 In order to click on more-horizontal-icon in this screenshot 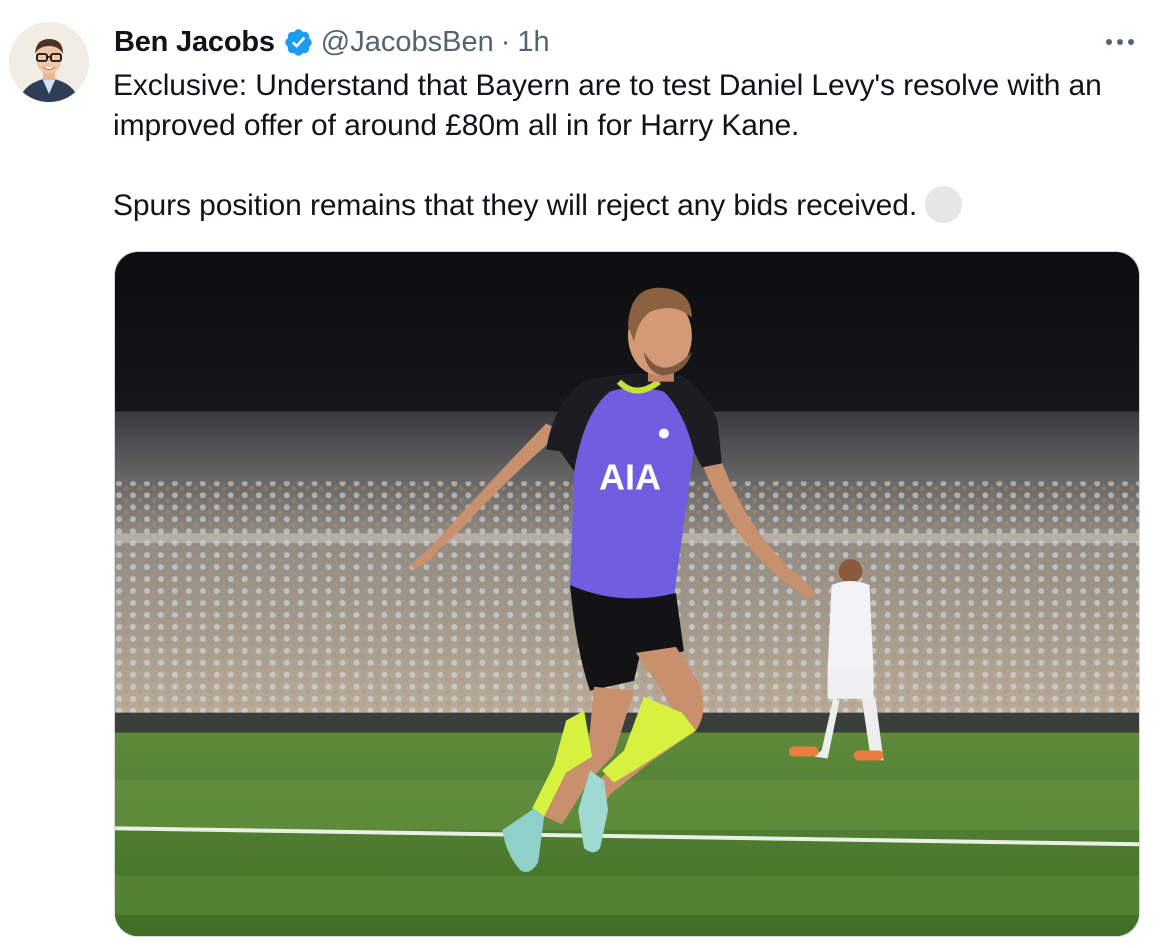, I will do `click(1120, 42)`.